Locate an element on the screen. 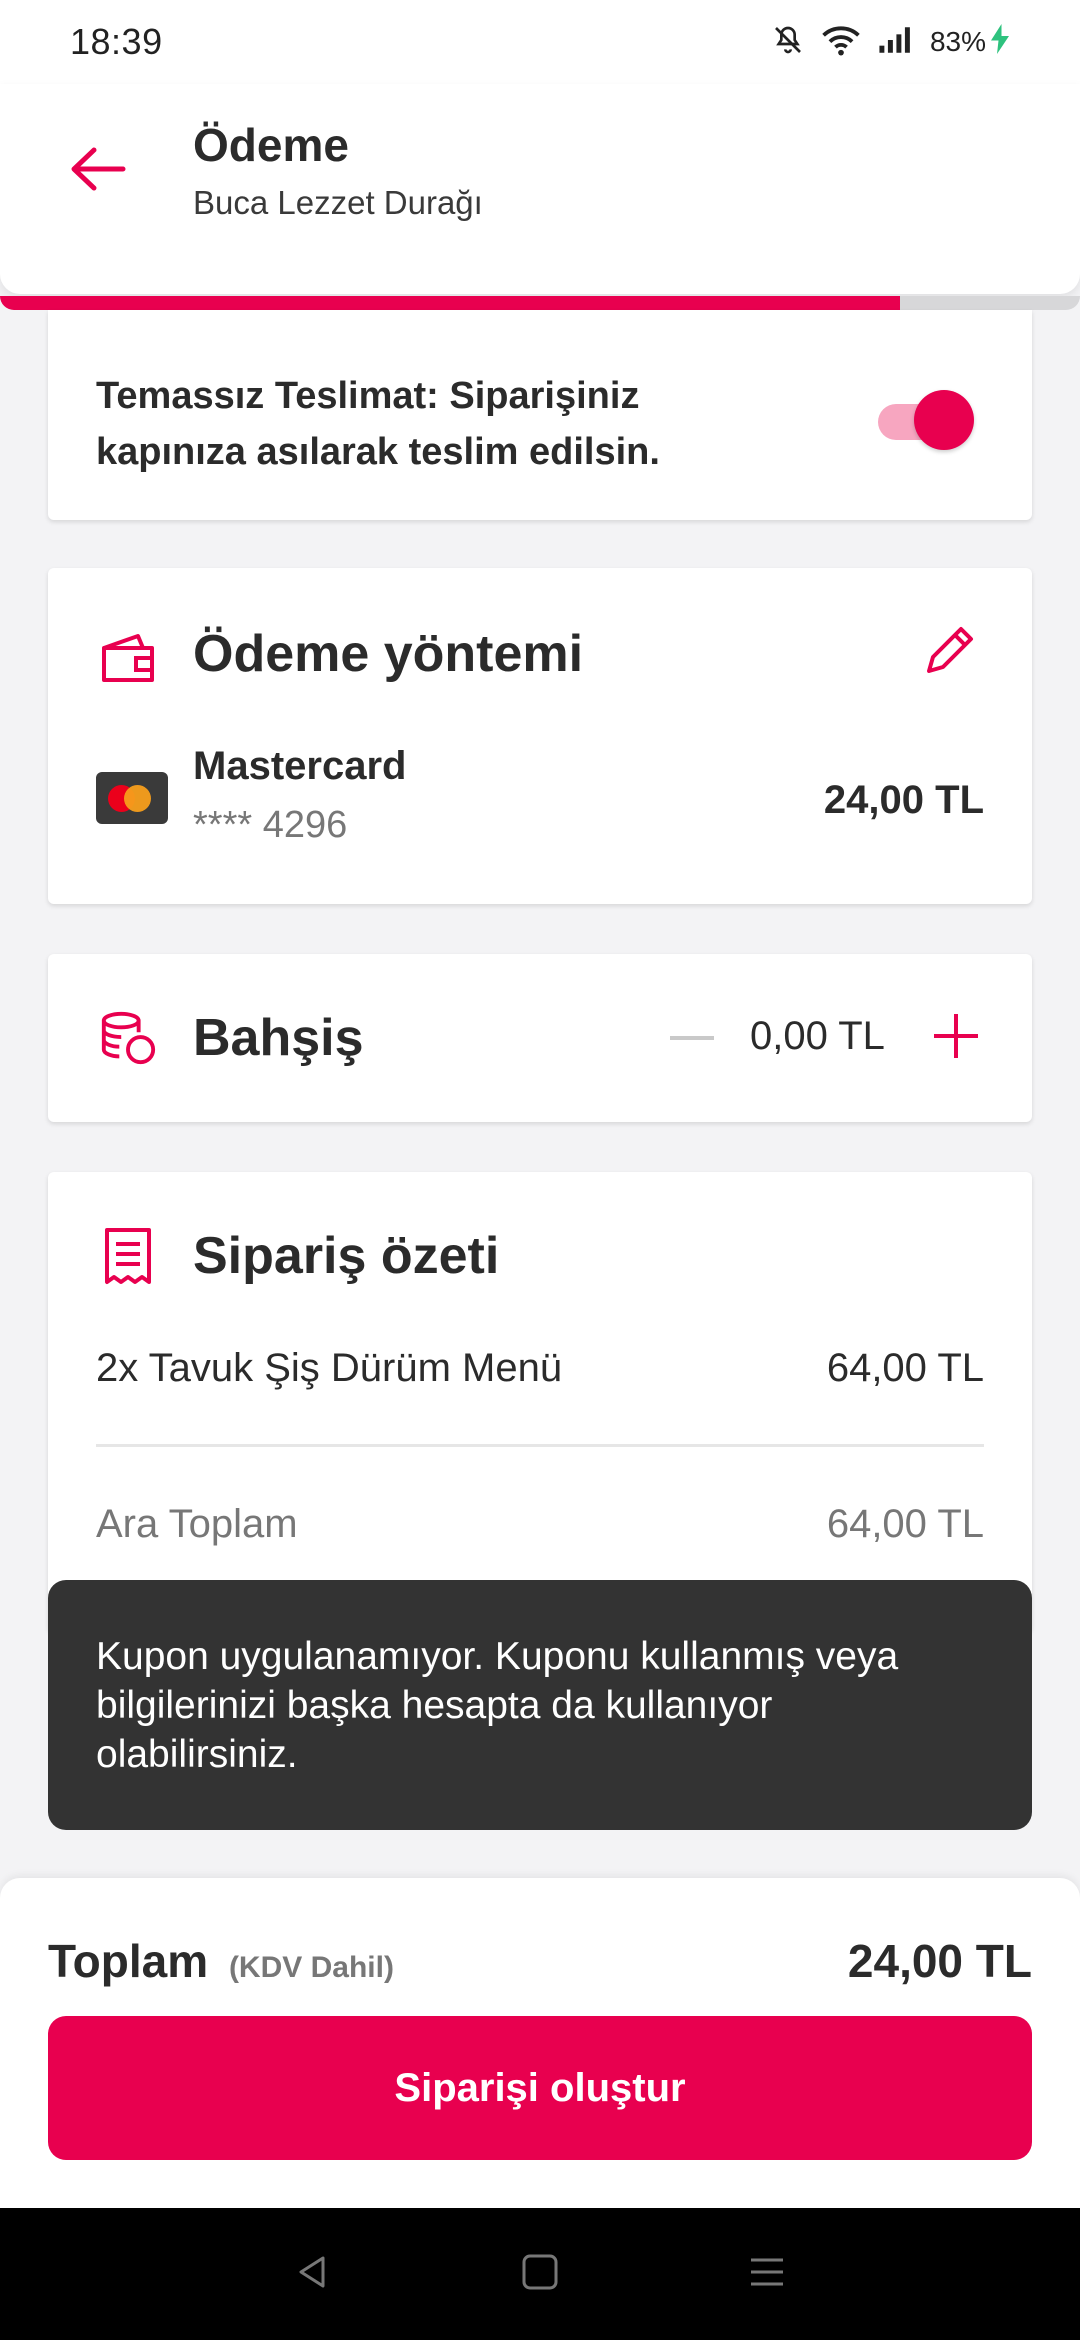 The height and width of the screenshot is (2340, 1080). coins-icon is located at coordinates (128, 1038).